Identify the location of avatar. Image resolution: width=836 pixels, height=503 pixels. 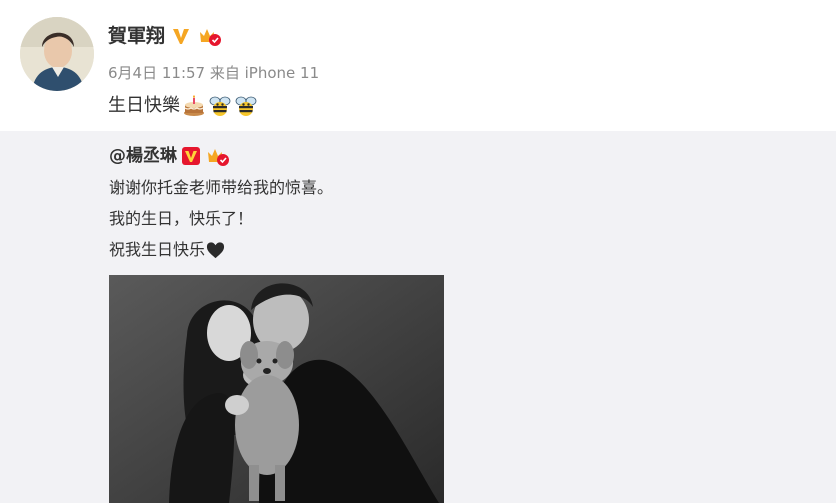
(57, 54).